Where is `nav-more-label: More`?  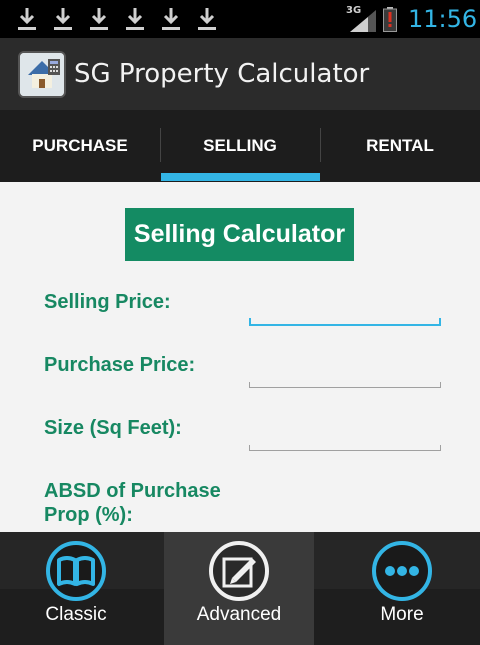
nav-more-label: More is located at coordinates (402, 614).